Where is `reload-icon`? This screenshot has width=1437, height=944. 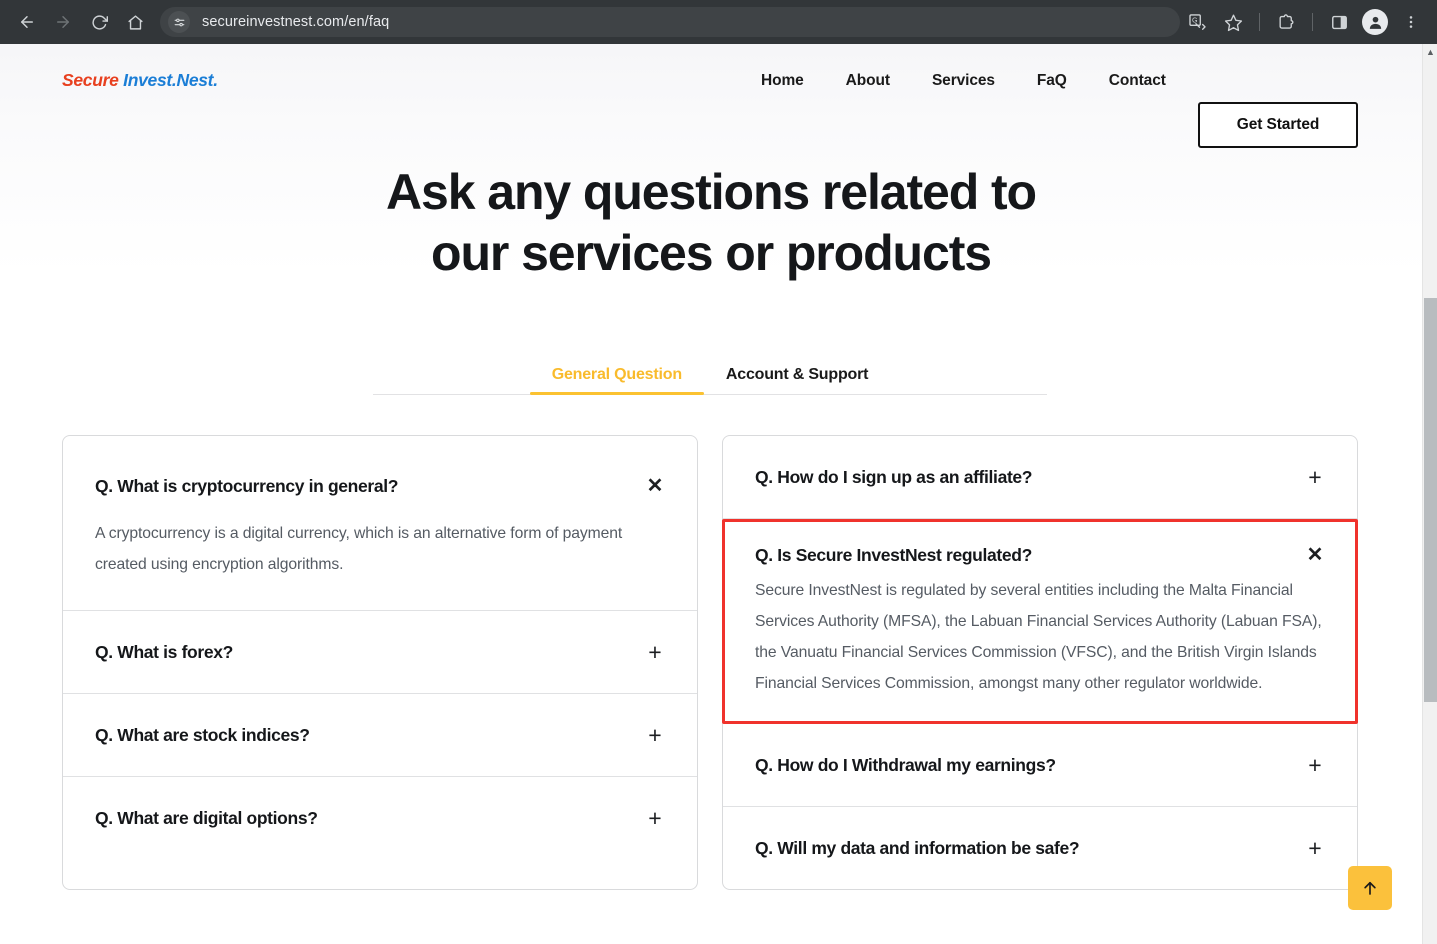
reload-icon is located at coordinates (99, 22).